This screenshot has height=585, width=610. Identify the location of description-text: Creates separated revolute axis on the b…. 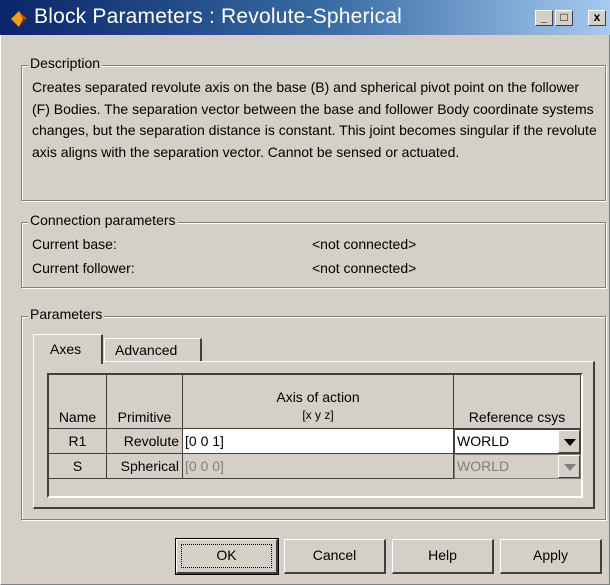
(314, 119).